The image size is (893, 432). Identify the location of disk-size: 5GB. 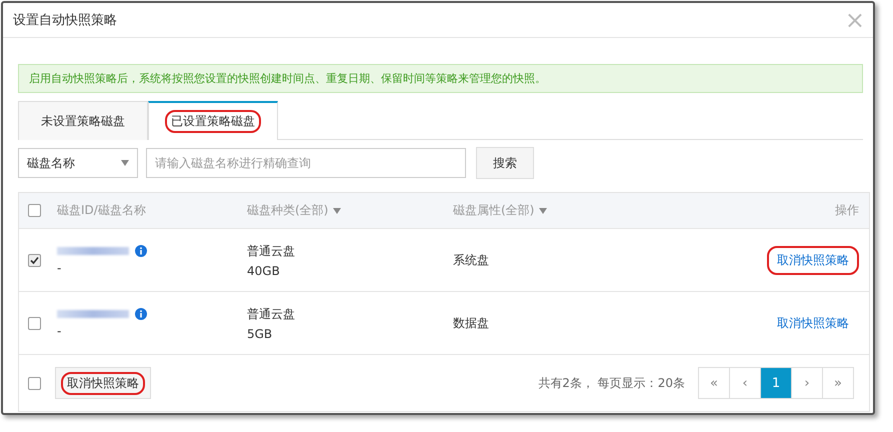
(260, 333).